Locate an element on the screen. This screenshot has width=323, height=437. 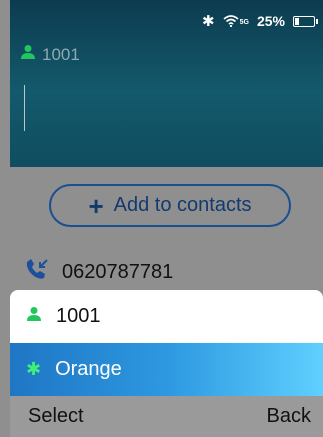
battery-percentage: 25% is located at coordinates (270, 21).